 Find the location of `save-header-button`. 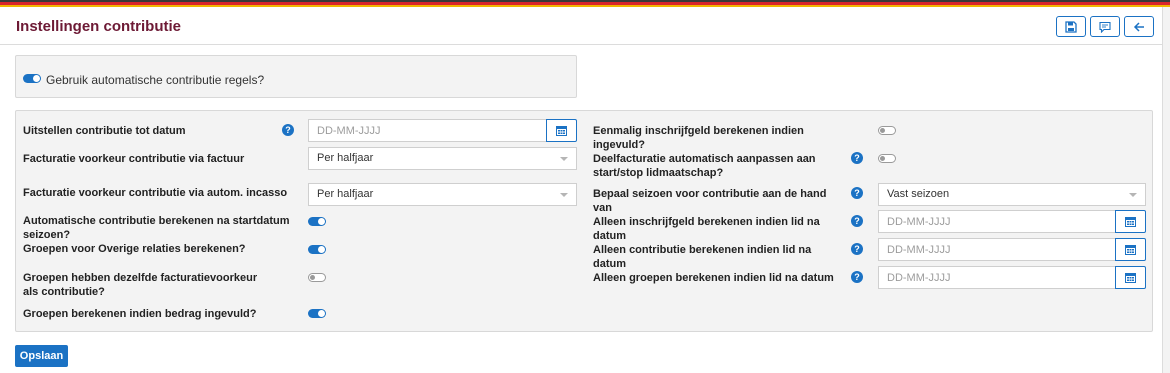

save-header-button is located at coordinates (1071, 26).